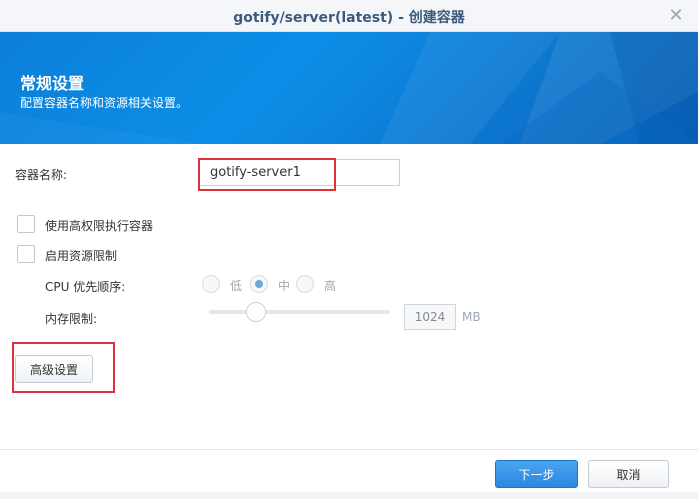  What do you see at coordinates (305, 284) in the screenshot?
I see `cpu-radio-high` at bounding box center [305, 284].